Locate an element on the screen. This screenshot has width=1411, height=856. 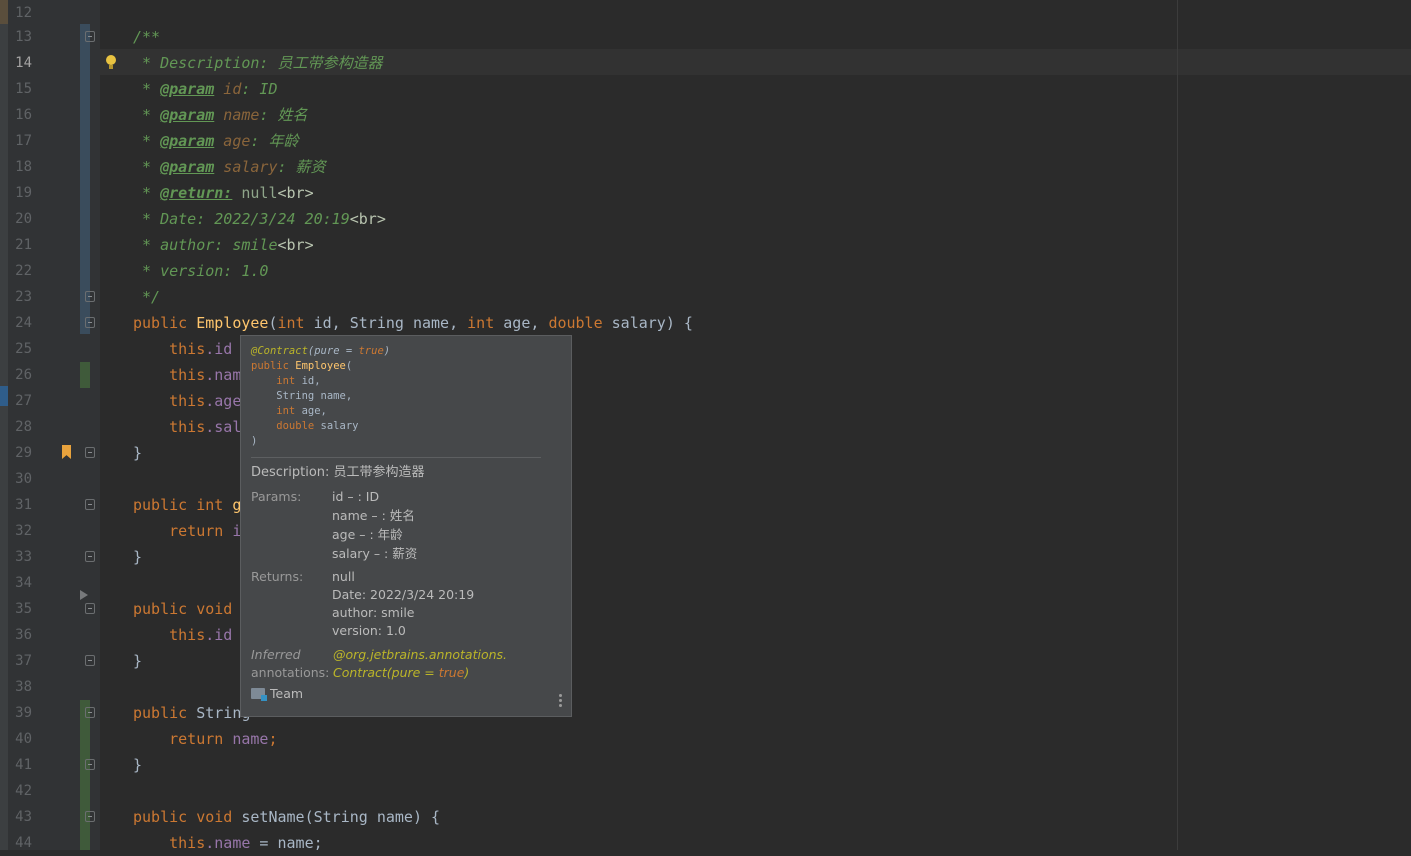
lightbulb-icon is located at coordinates (111, 62).